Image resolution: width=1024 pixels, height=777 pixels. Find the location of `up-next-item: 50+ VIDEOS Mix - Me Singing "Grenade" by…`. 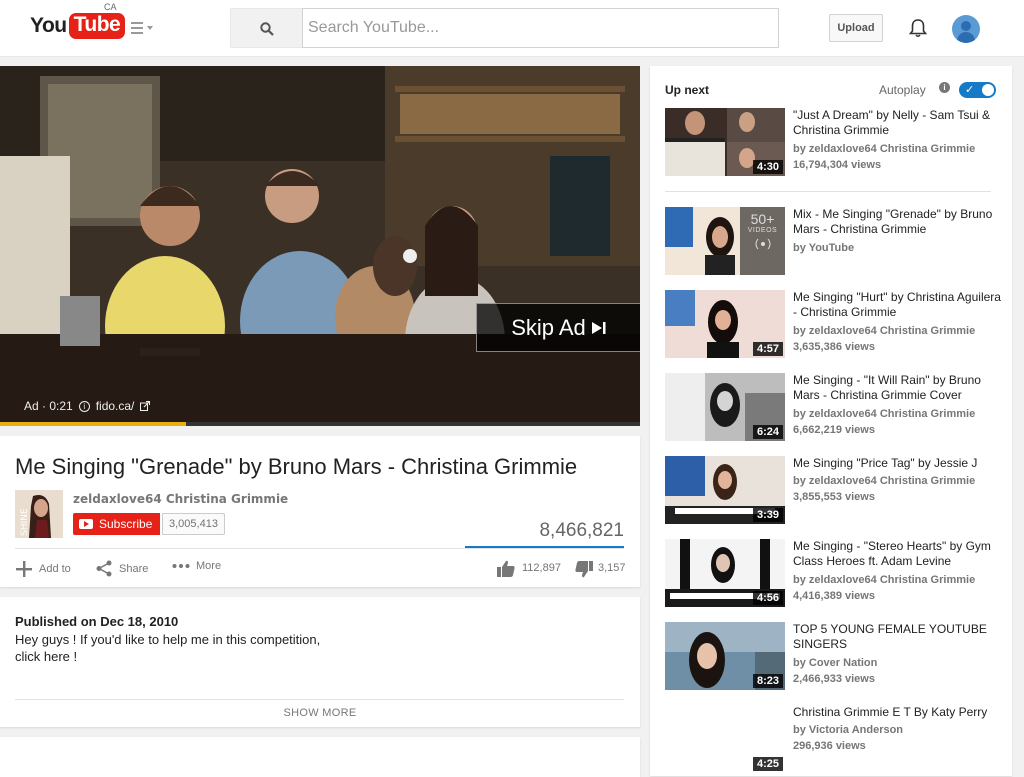

up-next-item: 50+ VIDEOS Mix - Me Singing "Grenade" by… is located at coordinates (835, 242).